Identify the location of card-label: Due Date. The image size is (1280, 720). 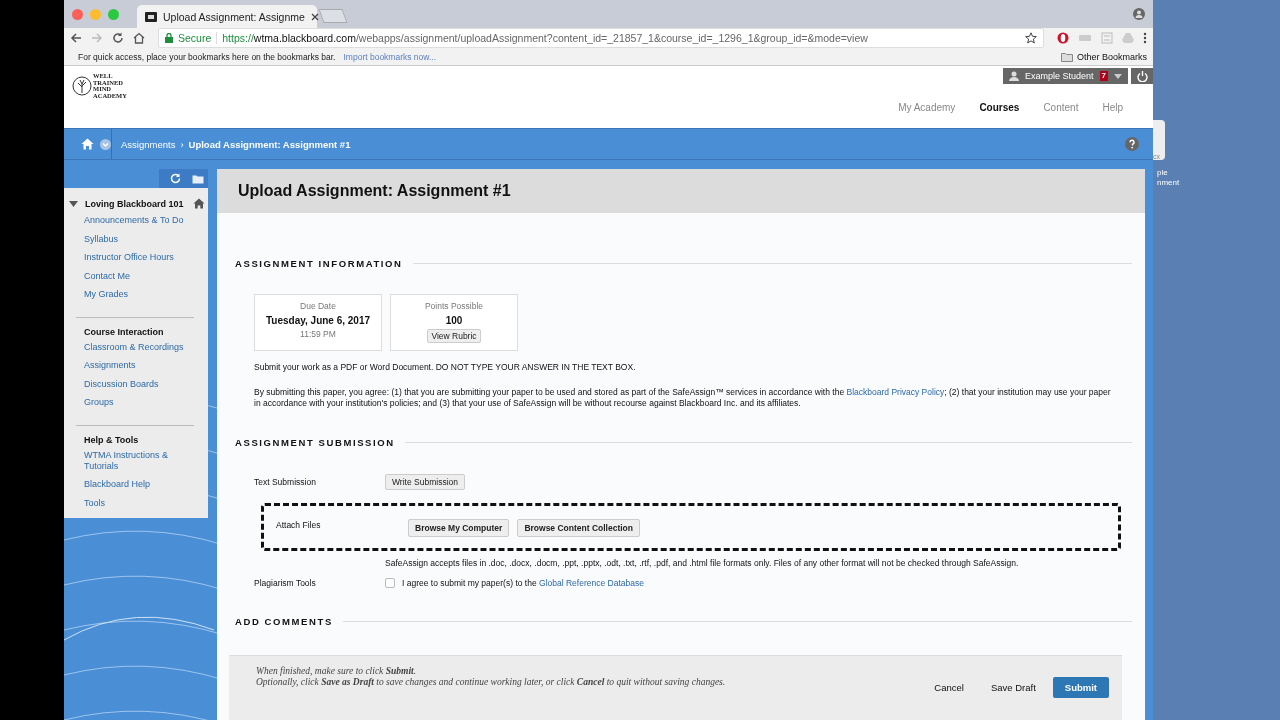
(318, 306).